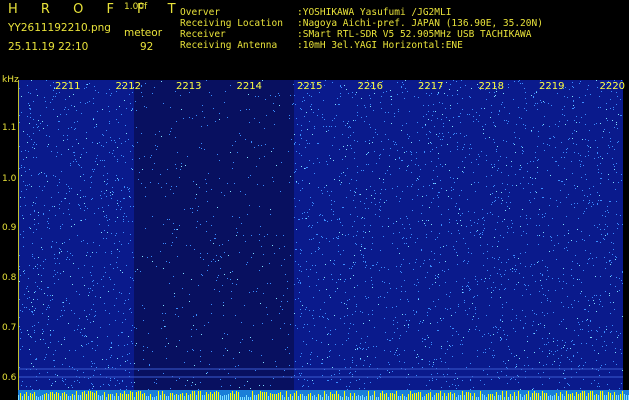  What do you see at coordinates (491, 86) in the screenshot?
I see `x-tick-label: 2218` at bounding box center [491, 86].